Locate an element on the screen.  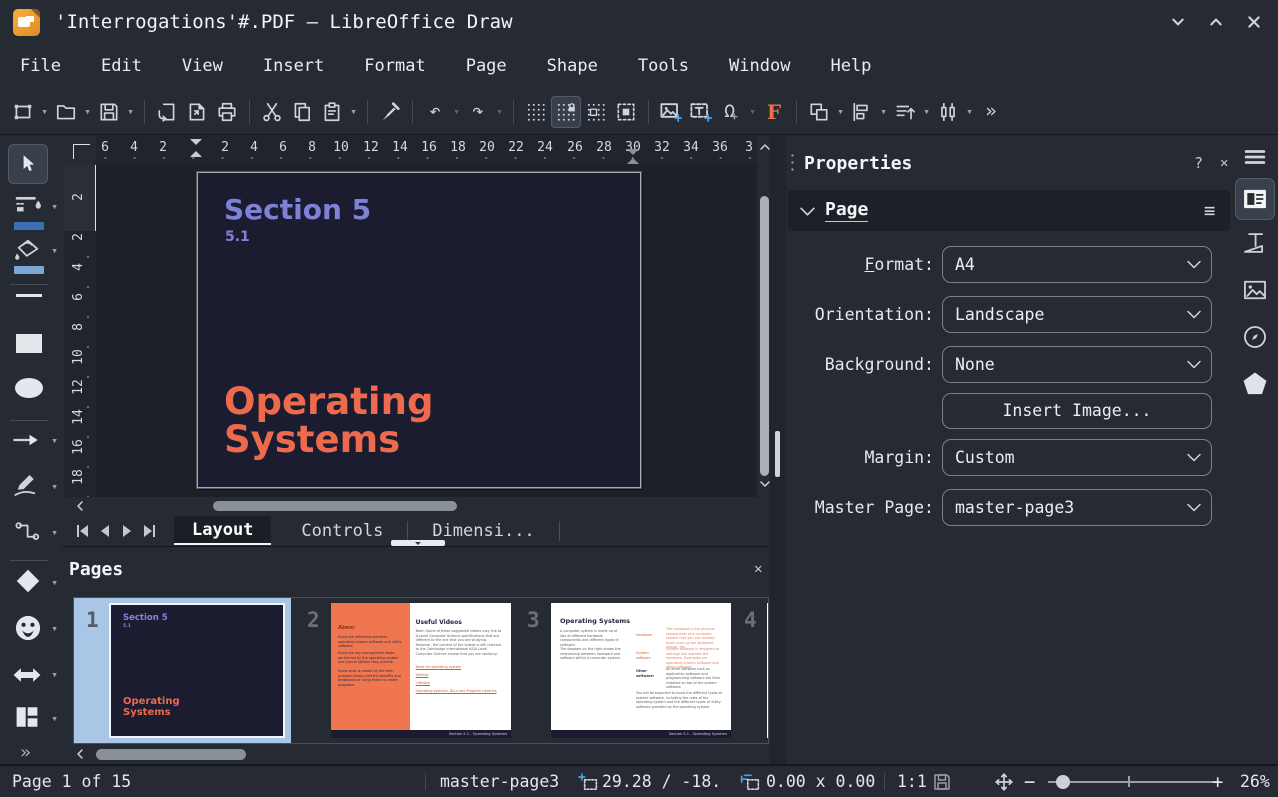
help-button: ? is located at coordinates (1198, 163).